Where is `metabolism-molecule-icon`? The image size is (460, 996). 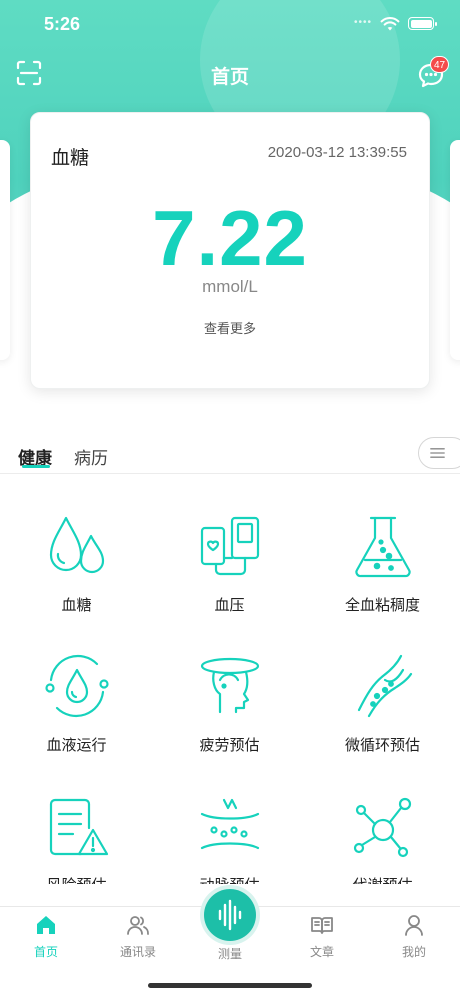 metabolism-molecule-icon is located at coordinates (382, 827).